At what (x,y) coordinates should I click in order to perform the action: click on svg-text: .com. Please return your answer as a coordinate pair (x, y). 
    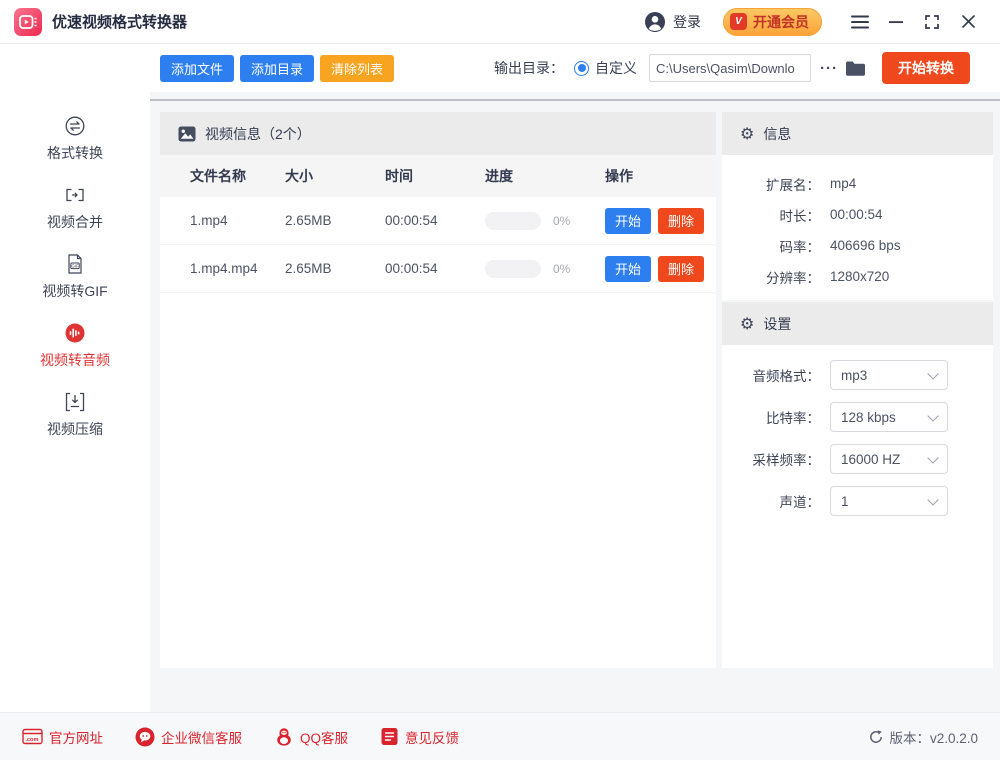
    Looking at the image, I should click on (31, 740).